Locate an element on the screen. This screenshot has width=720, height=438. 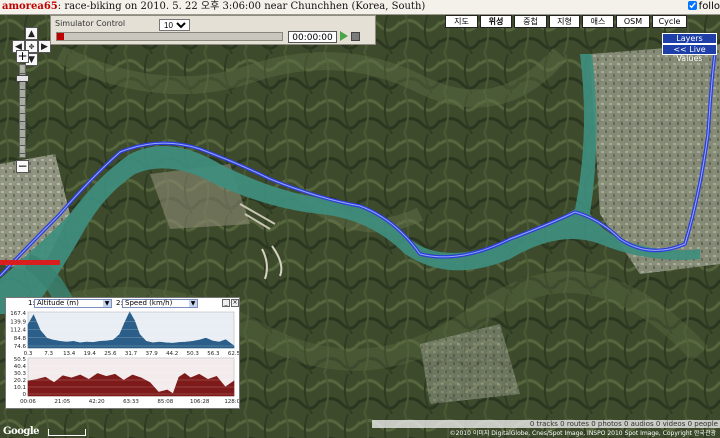
chart2-y-tick-label: 40.4 is located at coordinates (20, 367).